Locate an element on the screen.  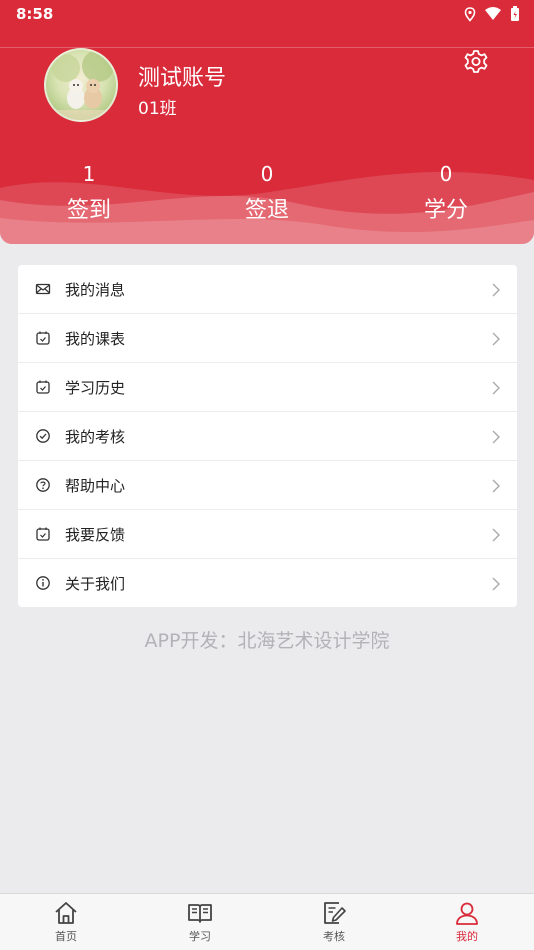
wifi-icon is located at coordinates (493, 13).